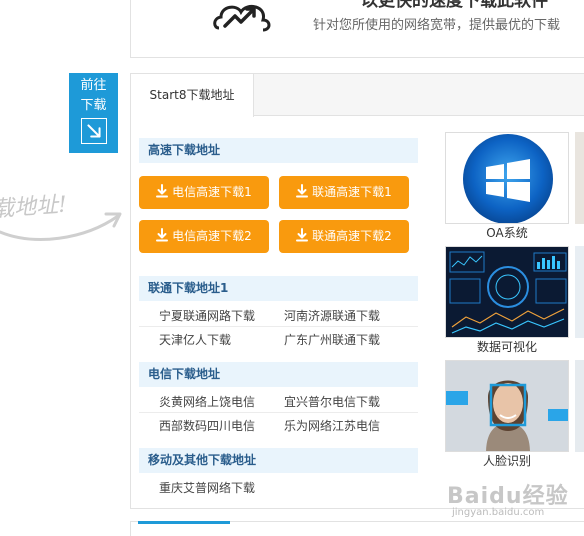 The height and width of the screenshot is (536, 584). What do you see at coordinates (212, 236) in the screenshot?
I see `button-label: 电信高速下载2` at bounding box center [212, 236].